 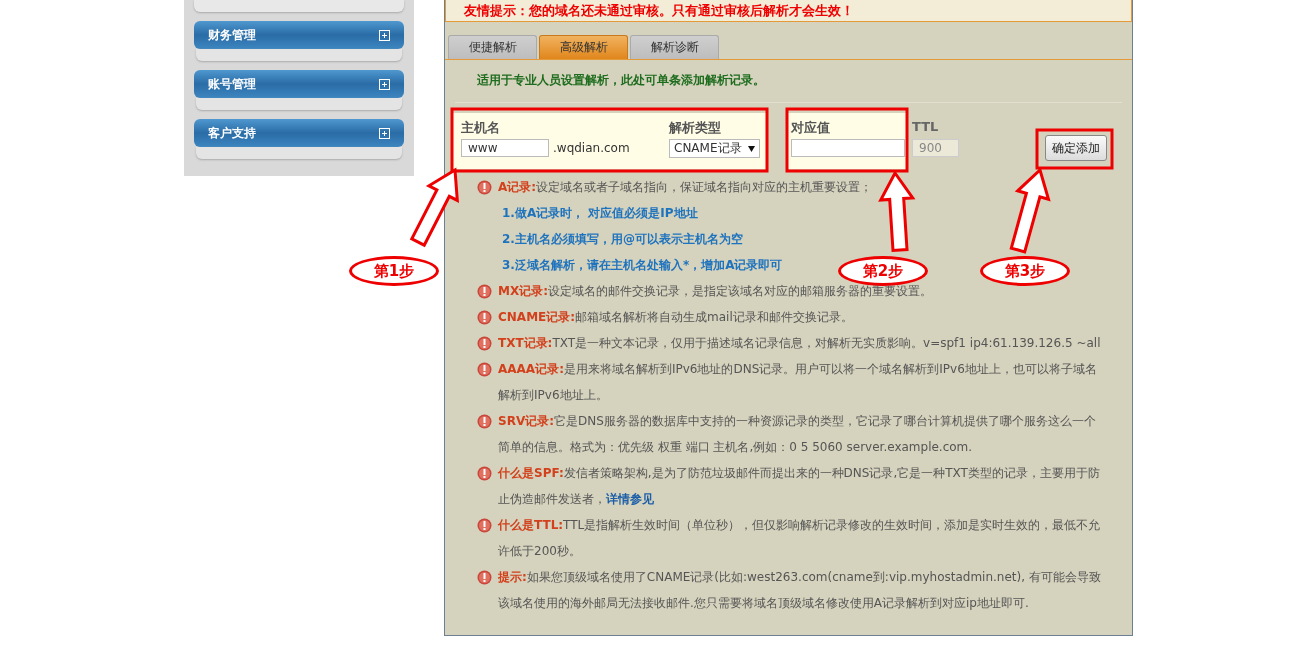 I want to click on host-input: www, so click(x=505, y=148).